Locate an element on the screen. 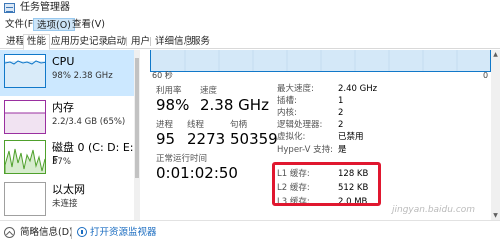 The width and height of the screenshot is (500, 245). resource-detail: 37% is located at coordinates (61, 162).